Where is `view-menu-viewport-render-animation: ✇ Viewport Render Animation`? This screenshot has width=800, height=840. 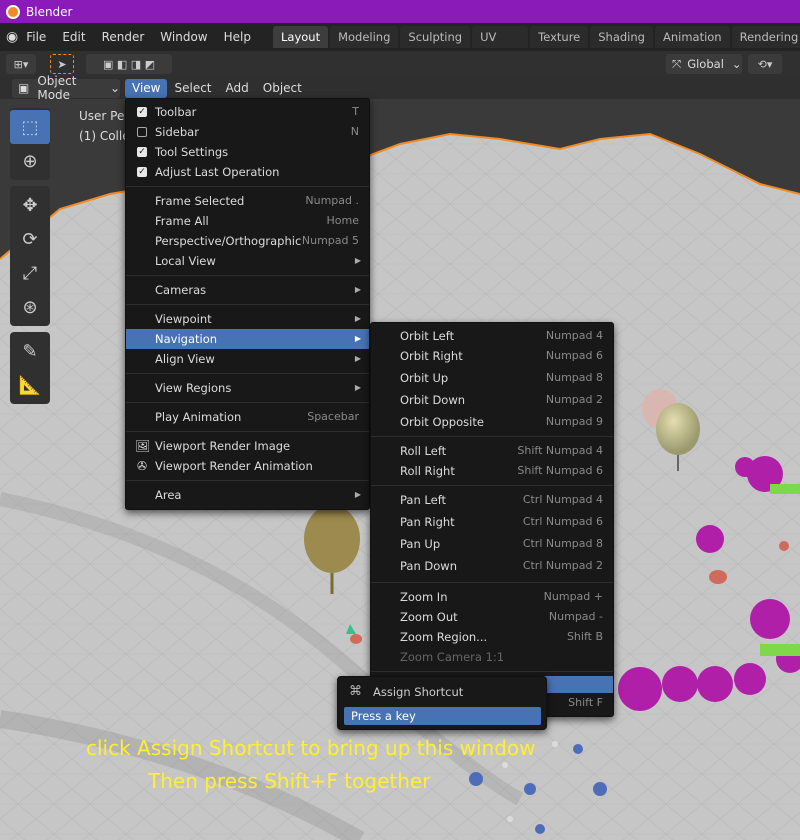
view-menu-viewport-render-animation: ✇ Viewport Render Animation is located at coordinates (247, 466).